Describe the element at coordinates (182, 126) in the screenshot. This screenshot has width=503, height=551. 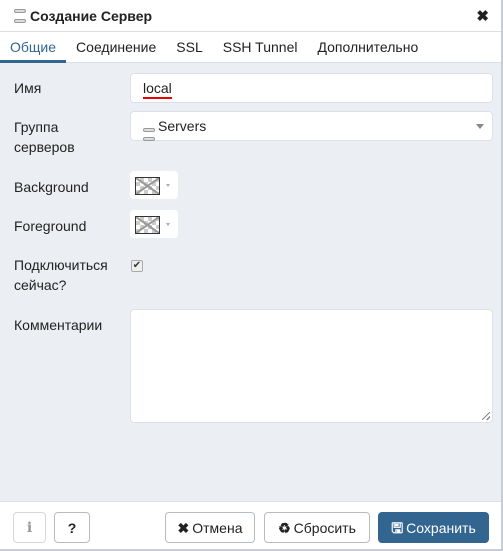
I see `server-group-value: Servers` at that location.